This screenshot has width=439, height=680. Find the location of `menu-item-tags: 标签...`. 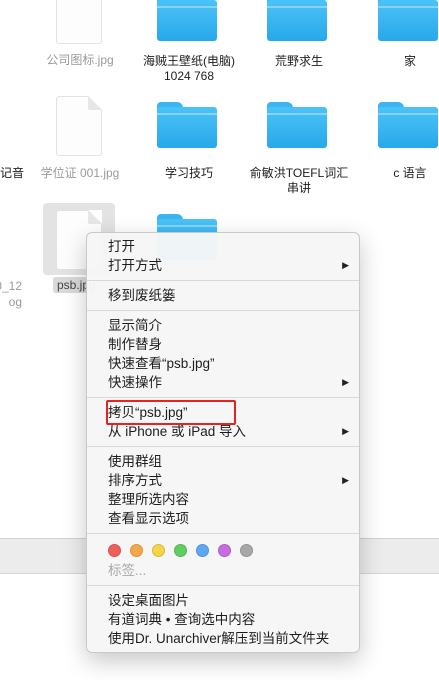

menu-item-tags: 标签... is located at coordinates (223, 570).